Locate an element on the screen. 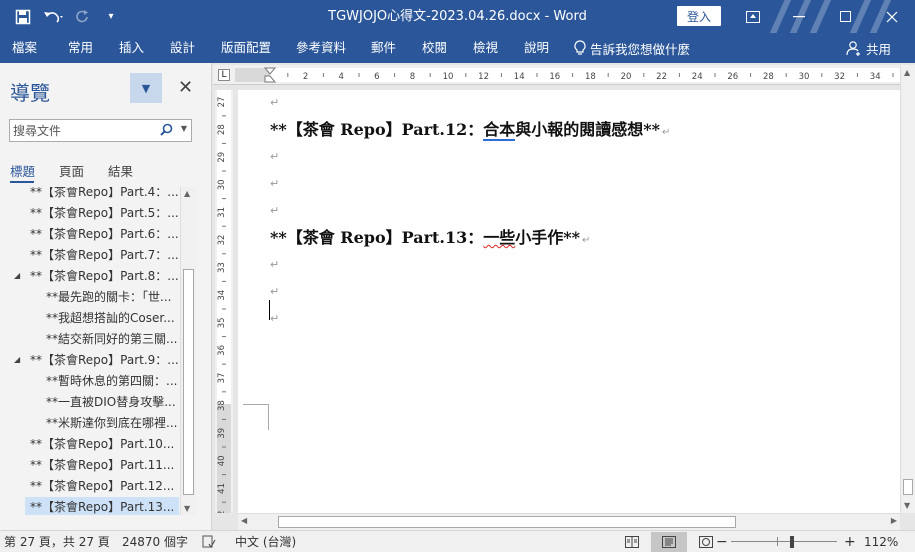  page-count: 第 27 頁，共 27 頁 is located at coordinates (57, 541).